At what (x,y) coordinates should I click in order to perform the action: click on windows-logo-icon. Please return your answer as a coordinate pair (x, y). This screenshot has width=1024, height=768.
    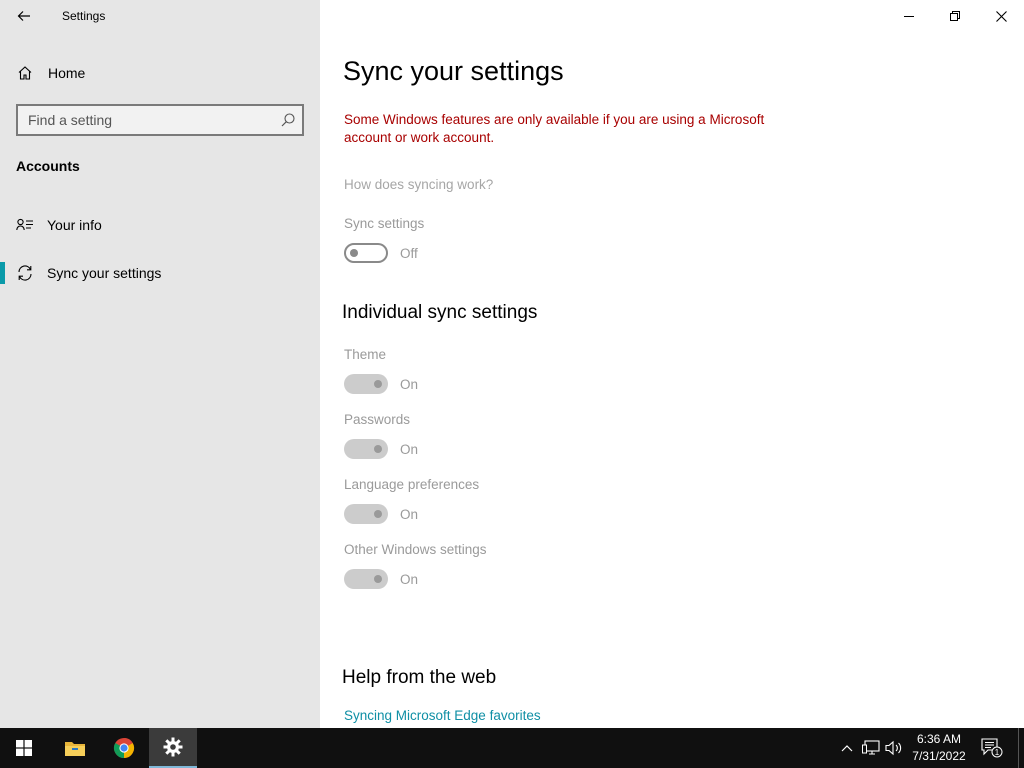
    Looking at the image, I should click on (24, 748).